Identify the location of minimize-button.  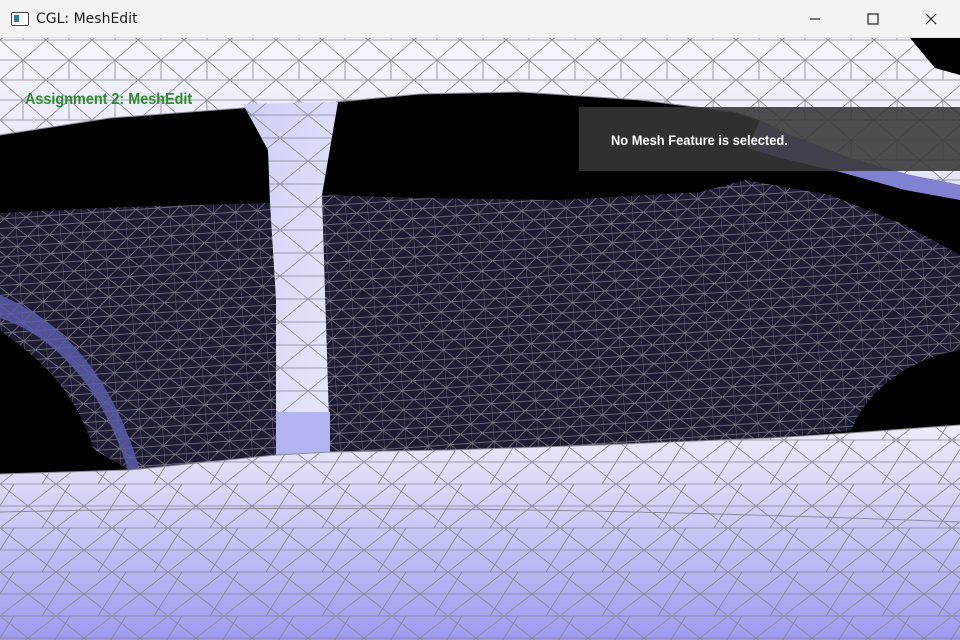
(815, 19).